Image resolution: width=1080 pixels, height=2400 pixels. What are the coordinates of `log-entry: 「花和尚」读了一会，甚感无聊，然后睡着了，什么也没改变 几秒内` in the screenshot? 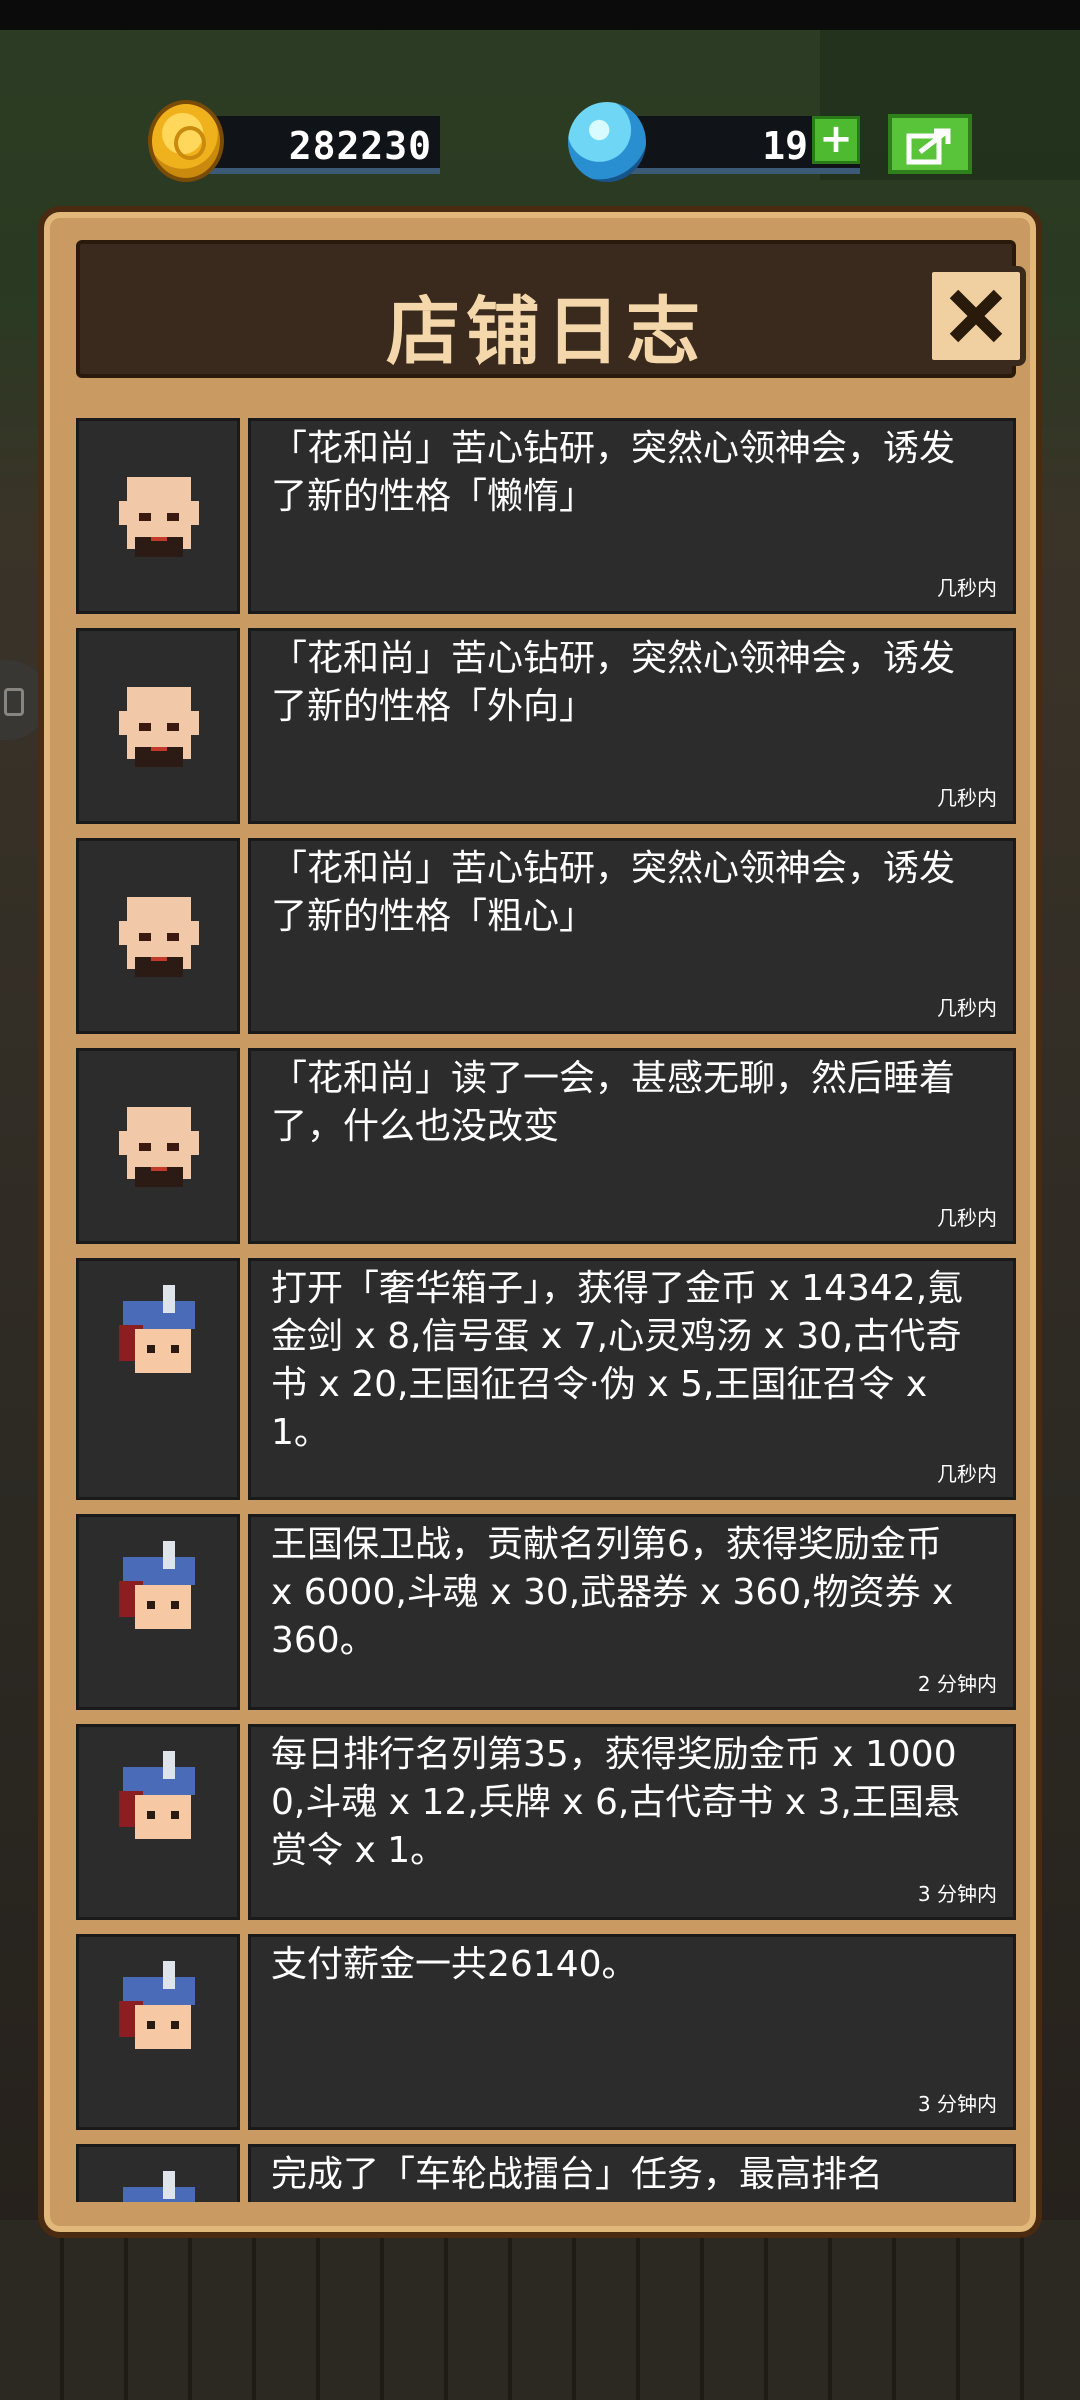 It's located at (546, 1146).